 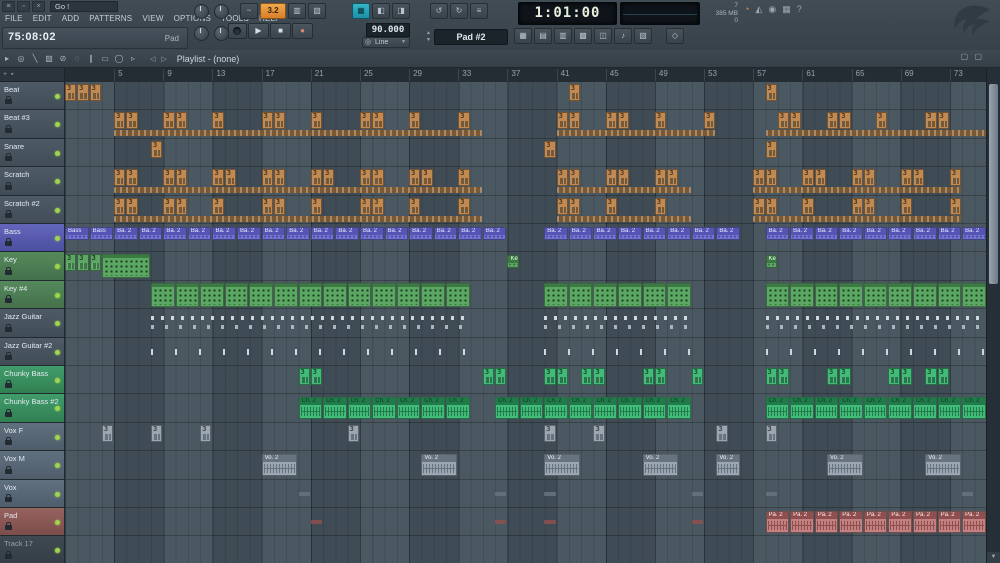 I want to click on snap-icon, so click(x=21, y=58).